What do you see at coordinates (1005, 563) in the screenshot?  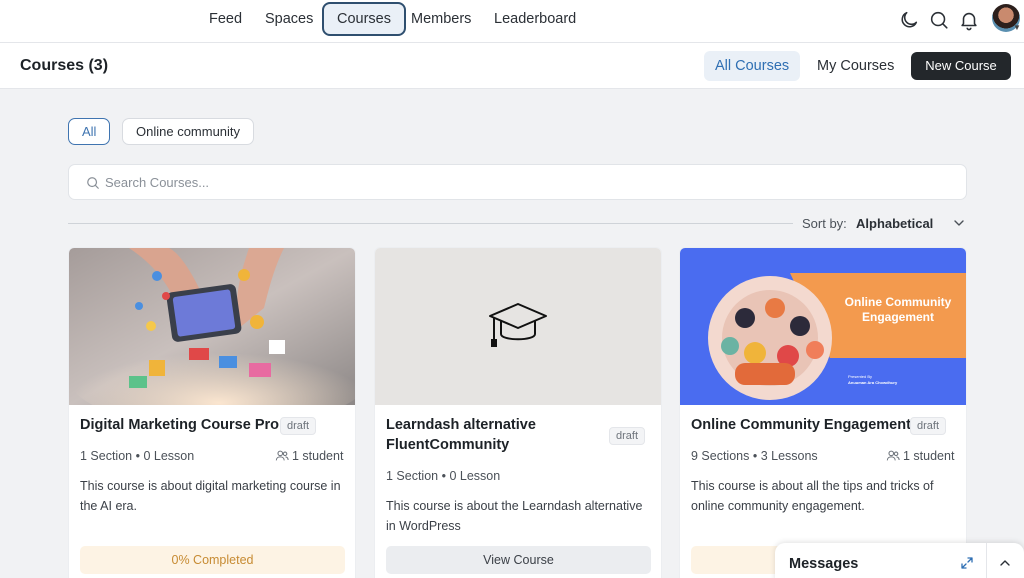 I see `chevron-up-icon` at bounding box center [1005, 563].